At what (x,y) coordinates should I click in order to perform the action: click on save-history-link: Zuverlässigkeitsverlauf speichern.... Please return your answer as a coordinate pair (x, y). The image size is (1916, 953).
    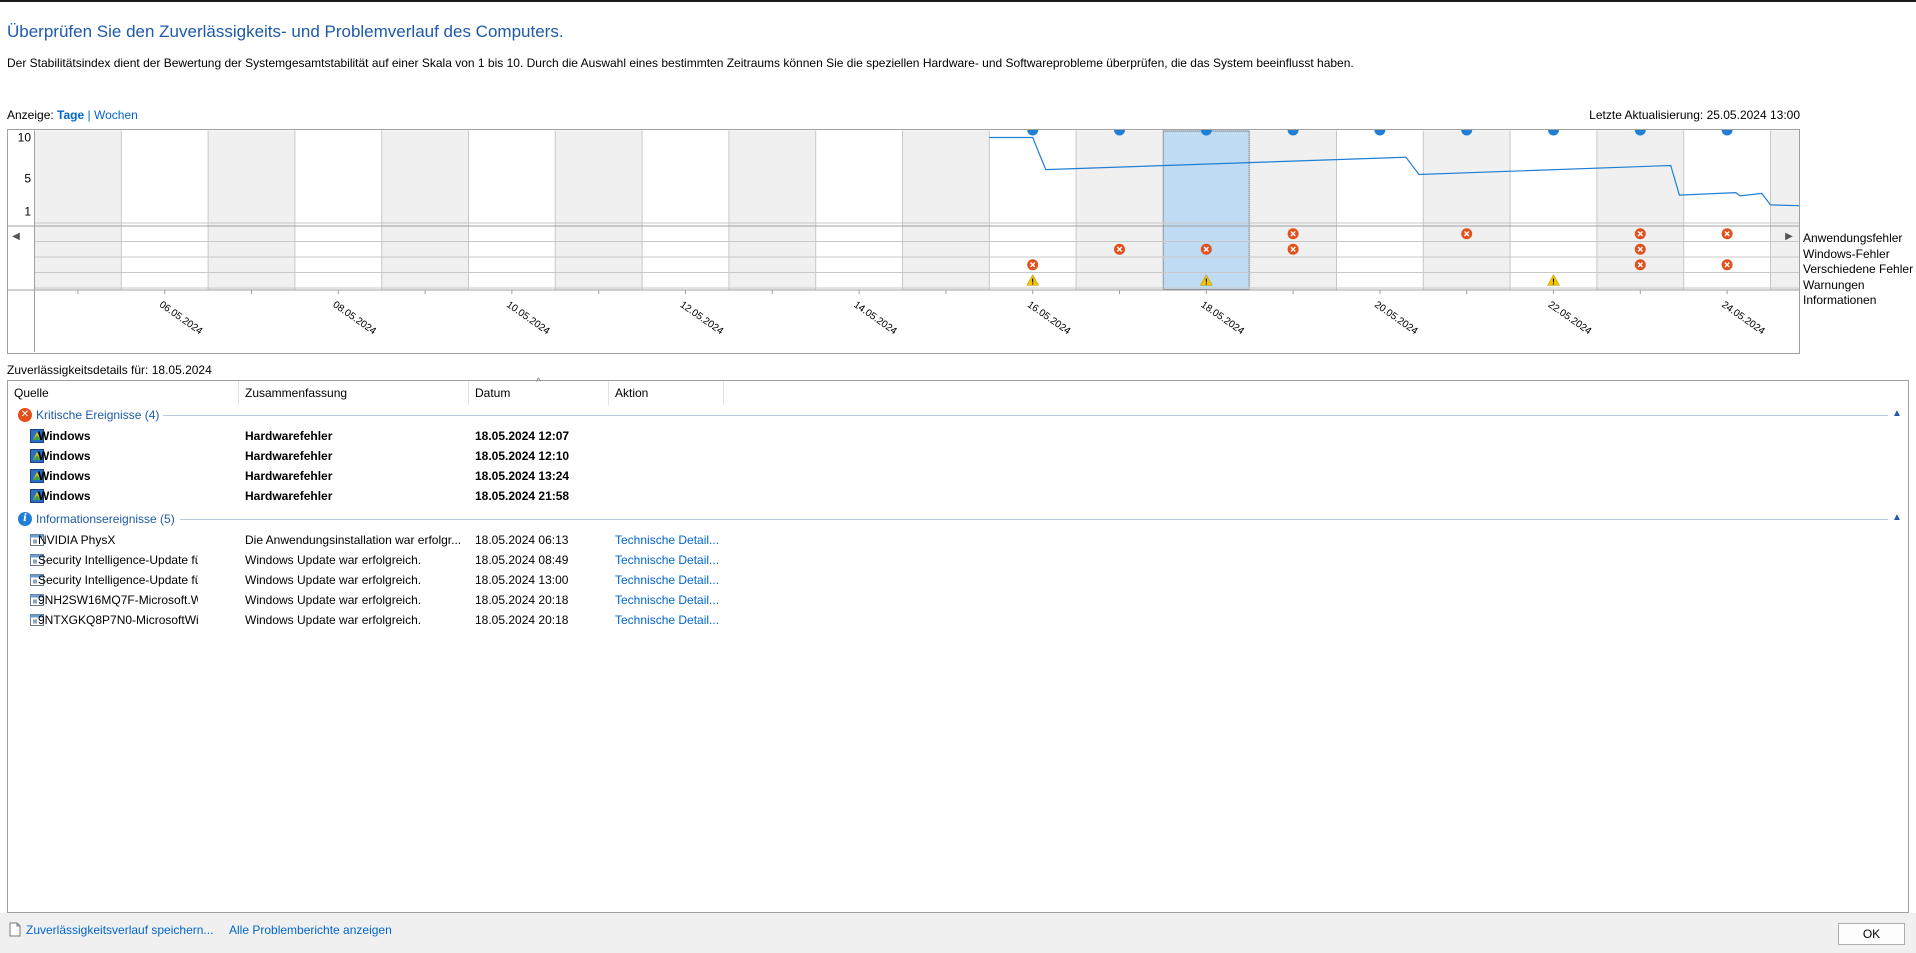
    Looking at the image, I should click on (119, 930).